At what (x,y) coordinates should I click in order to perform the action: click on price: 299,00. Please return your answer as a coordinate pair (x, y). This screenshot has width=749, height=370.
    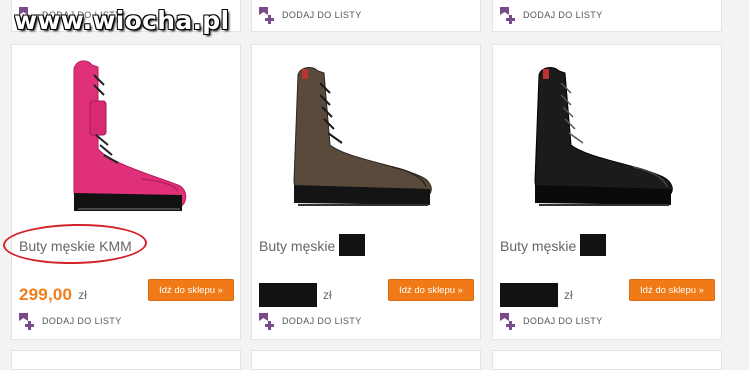
    Looking at the image, I should click on (46, 294).